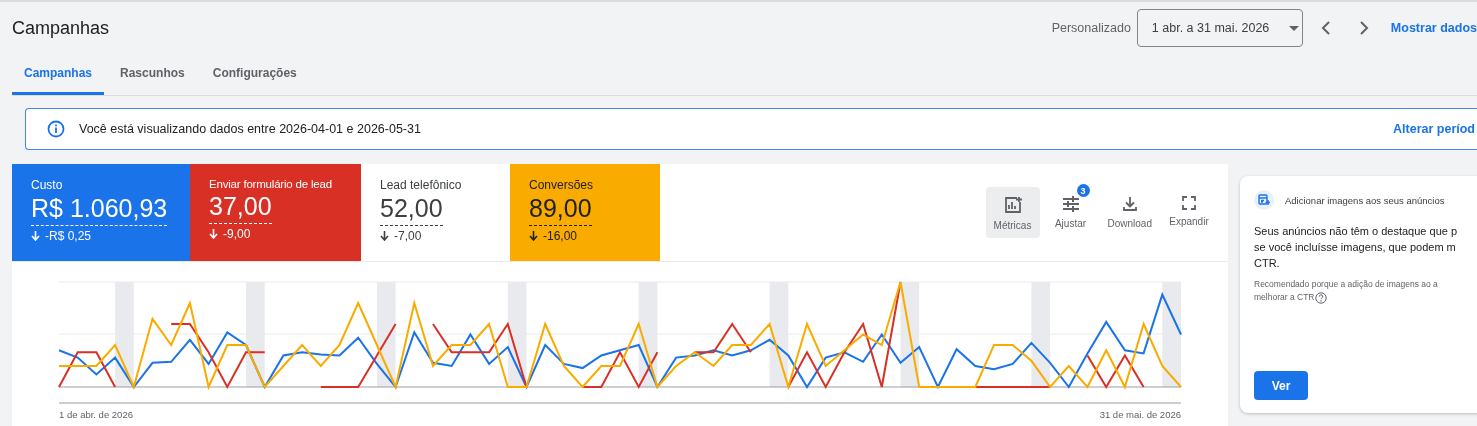  What do you see at coordinates (1267, 263) in the screenshot?
I see `recommendation-text: CTR.` at bounding box center [1267, 263].